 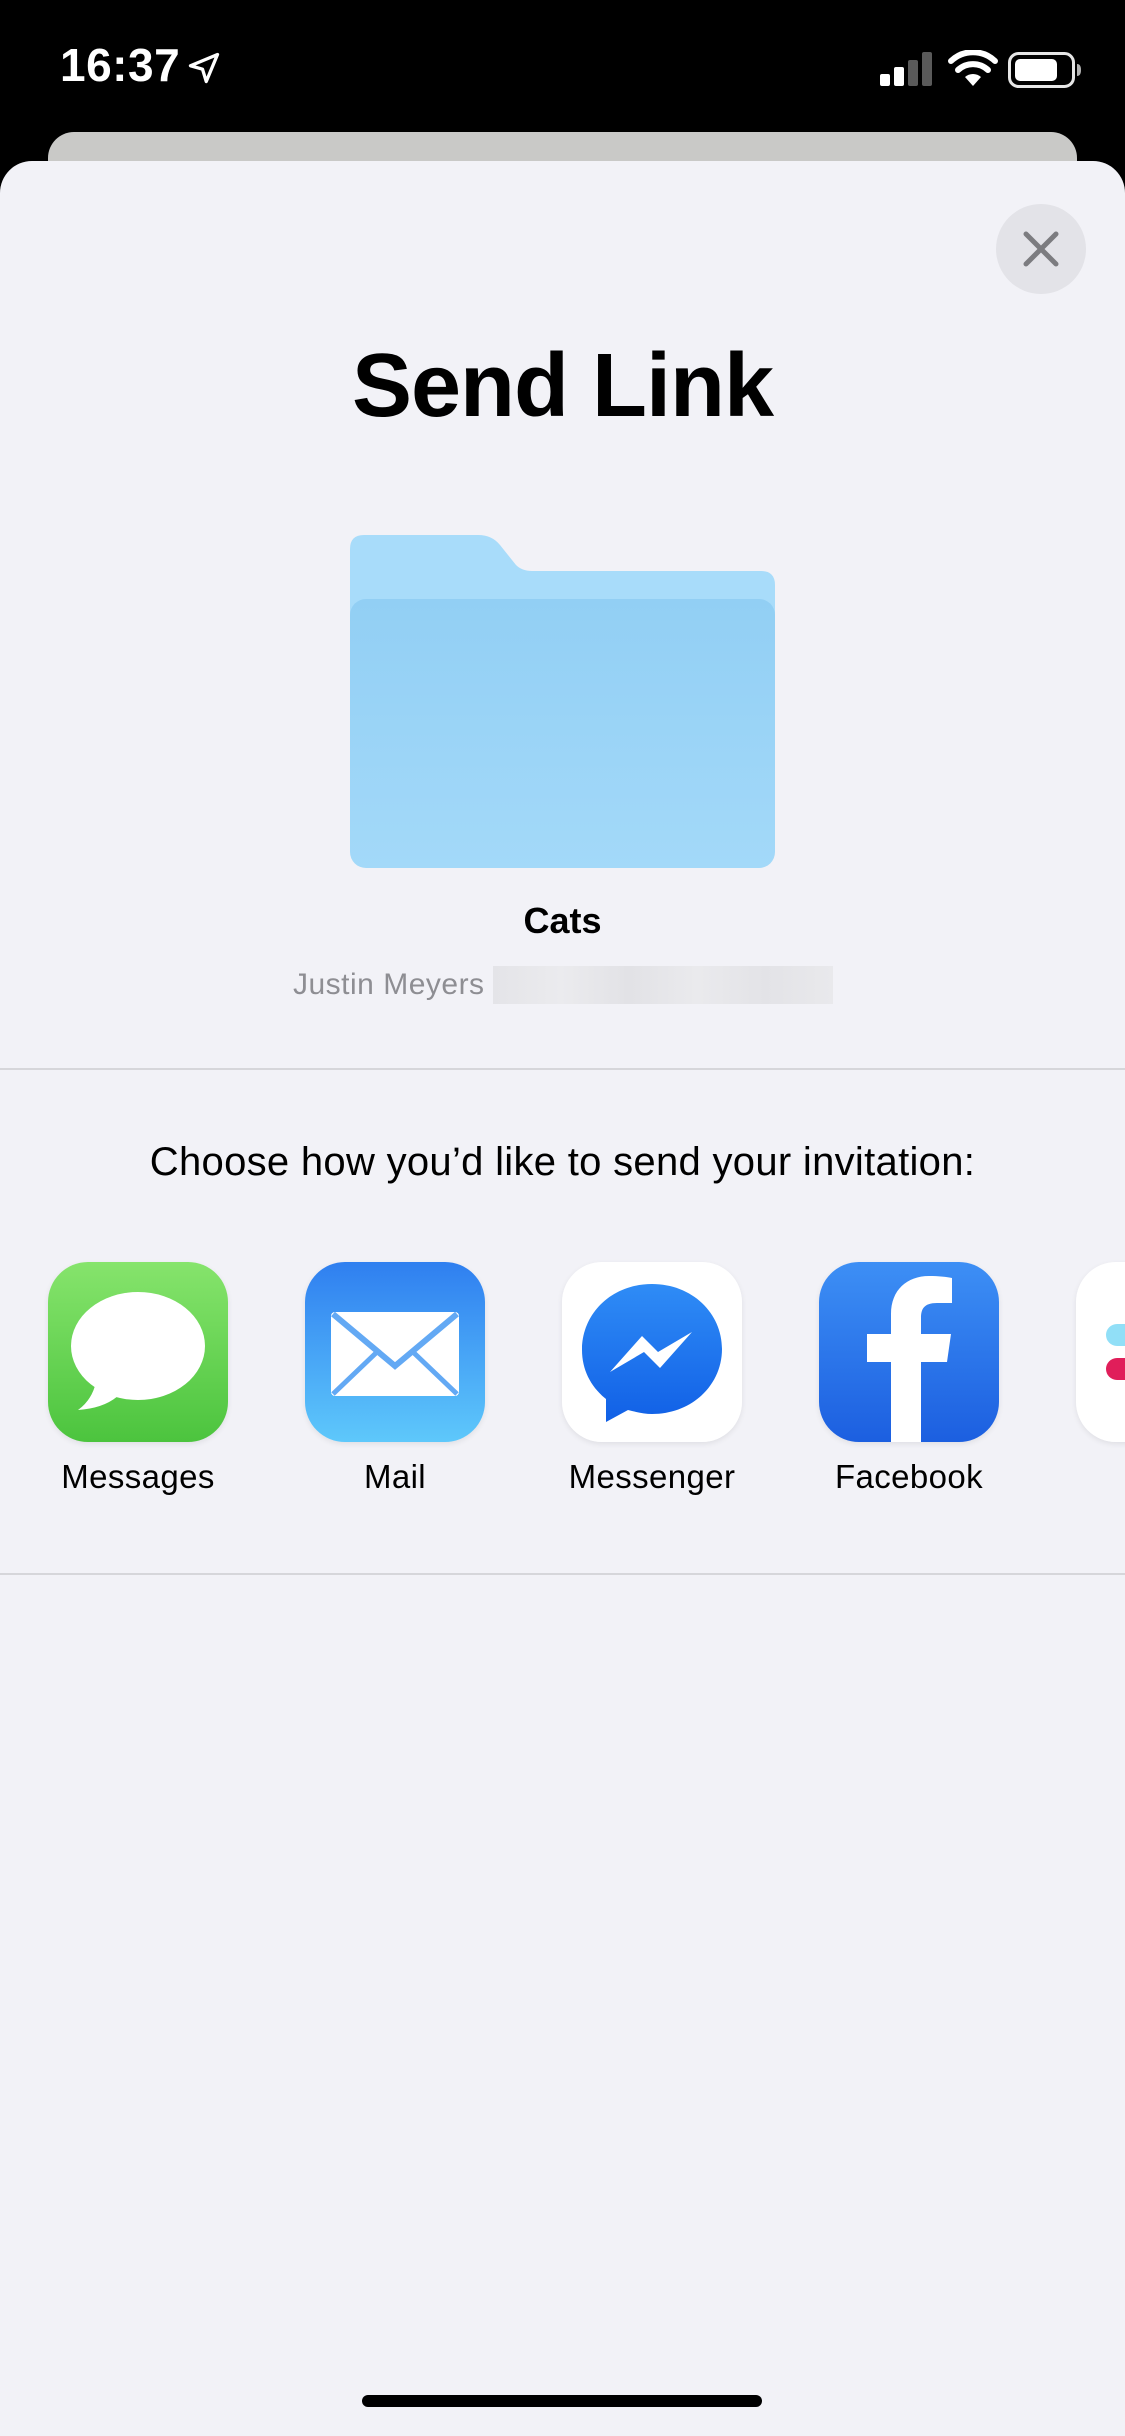 What do you see at coordinates (138, 1476) in the screenshot?
I see `app-label: Messages` at bounding box center [138, 1476].